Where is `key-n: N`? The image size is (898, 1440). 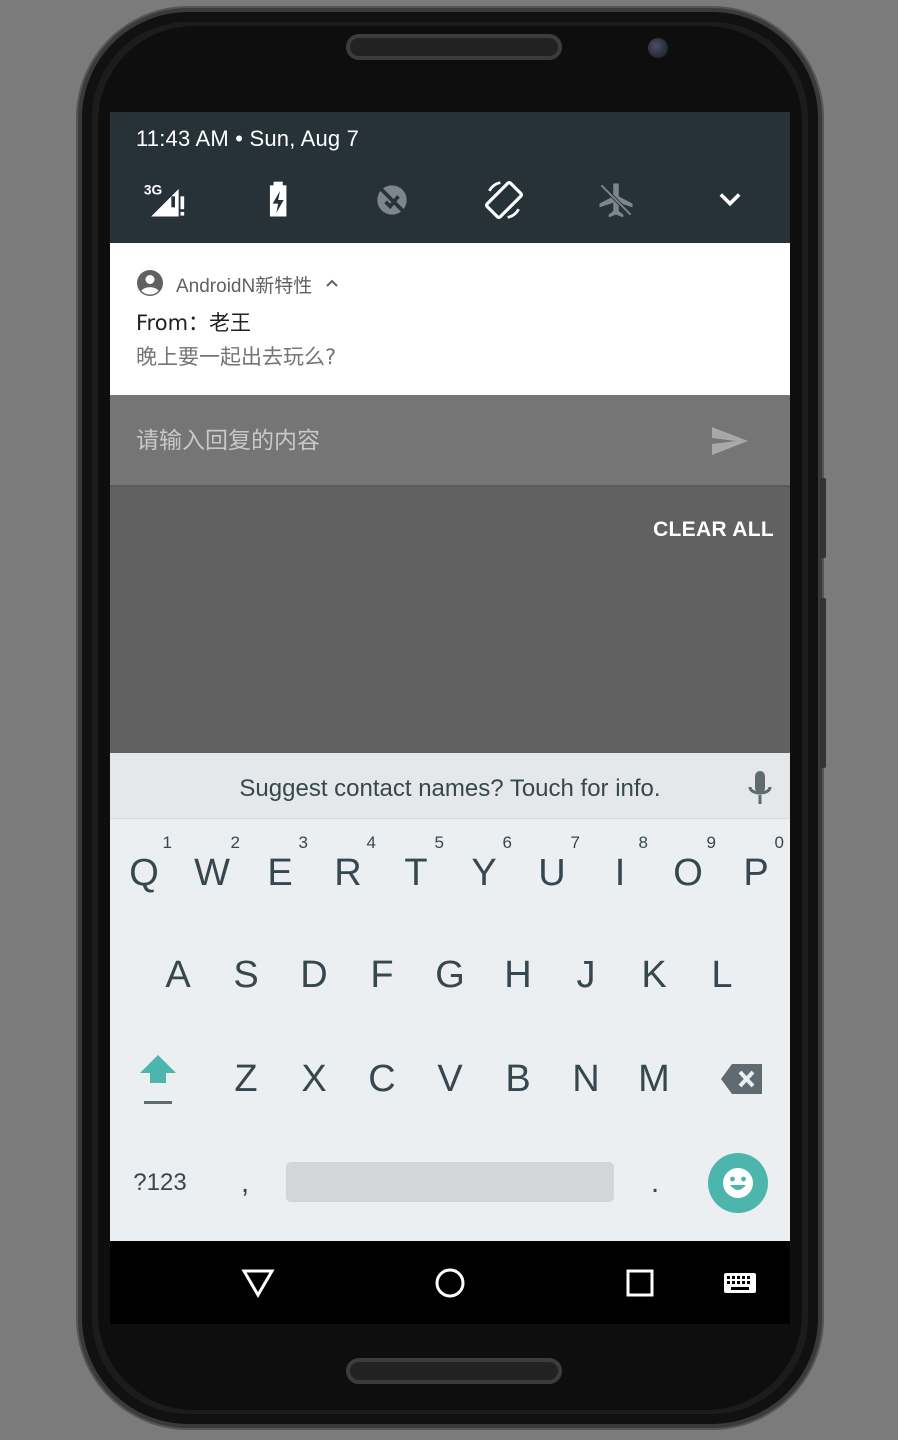 key-n: N is located at coordinates (586, 1079).